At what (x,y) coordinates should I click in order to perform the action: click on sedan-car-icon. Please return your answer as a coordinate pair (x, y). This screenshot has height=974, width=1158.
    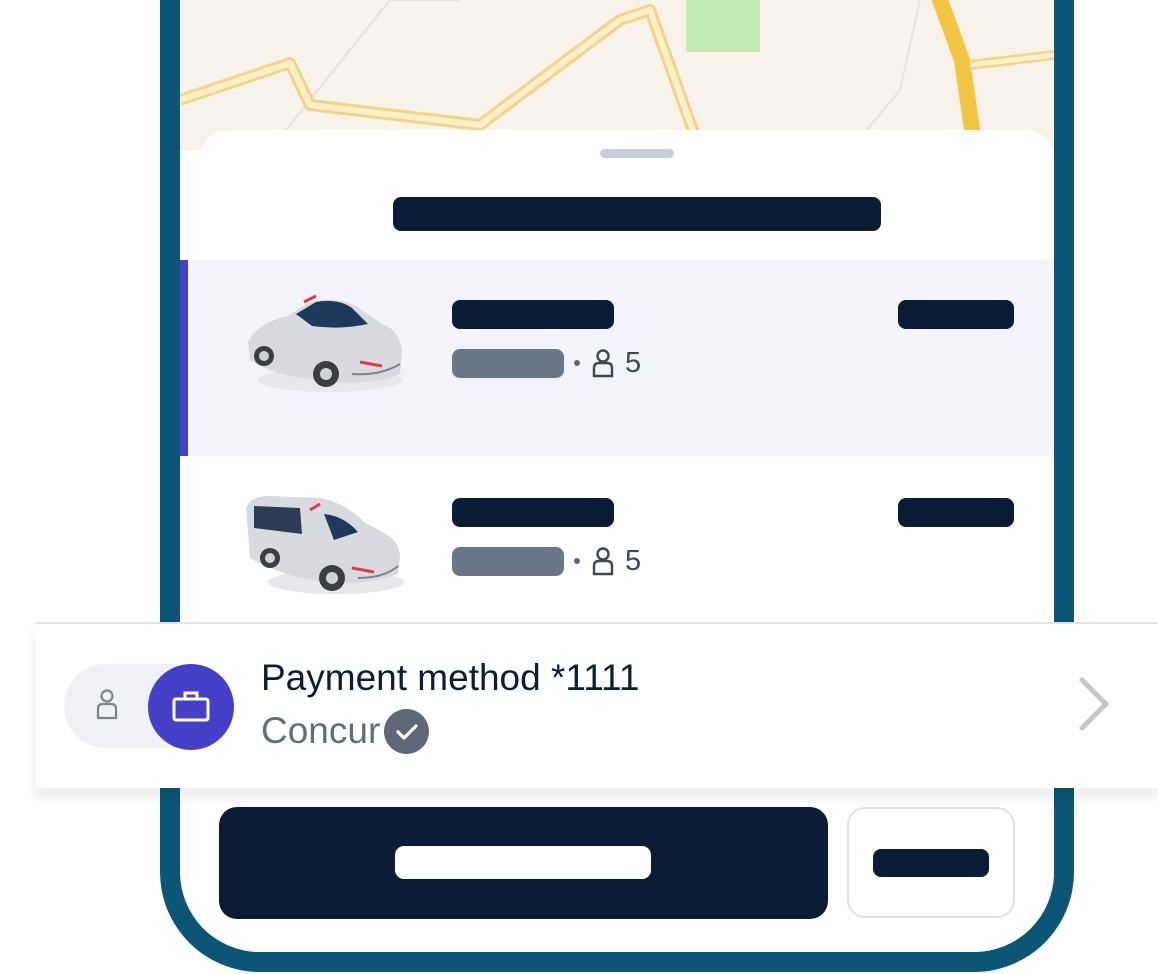
    Looking at the image, I should click on (325, 343).